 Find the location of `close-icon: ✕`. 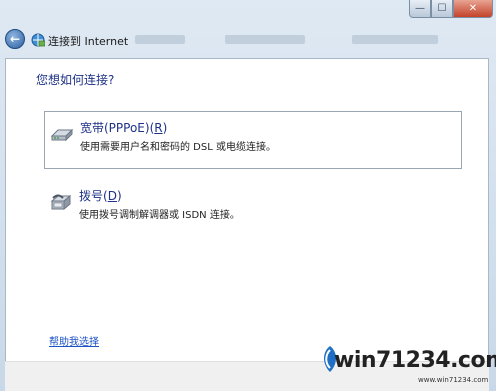

close-icon: ✕ is located at coordinates (473, 8).